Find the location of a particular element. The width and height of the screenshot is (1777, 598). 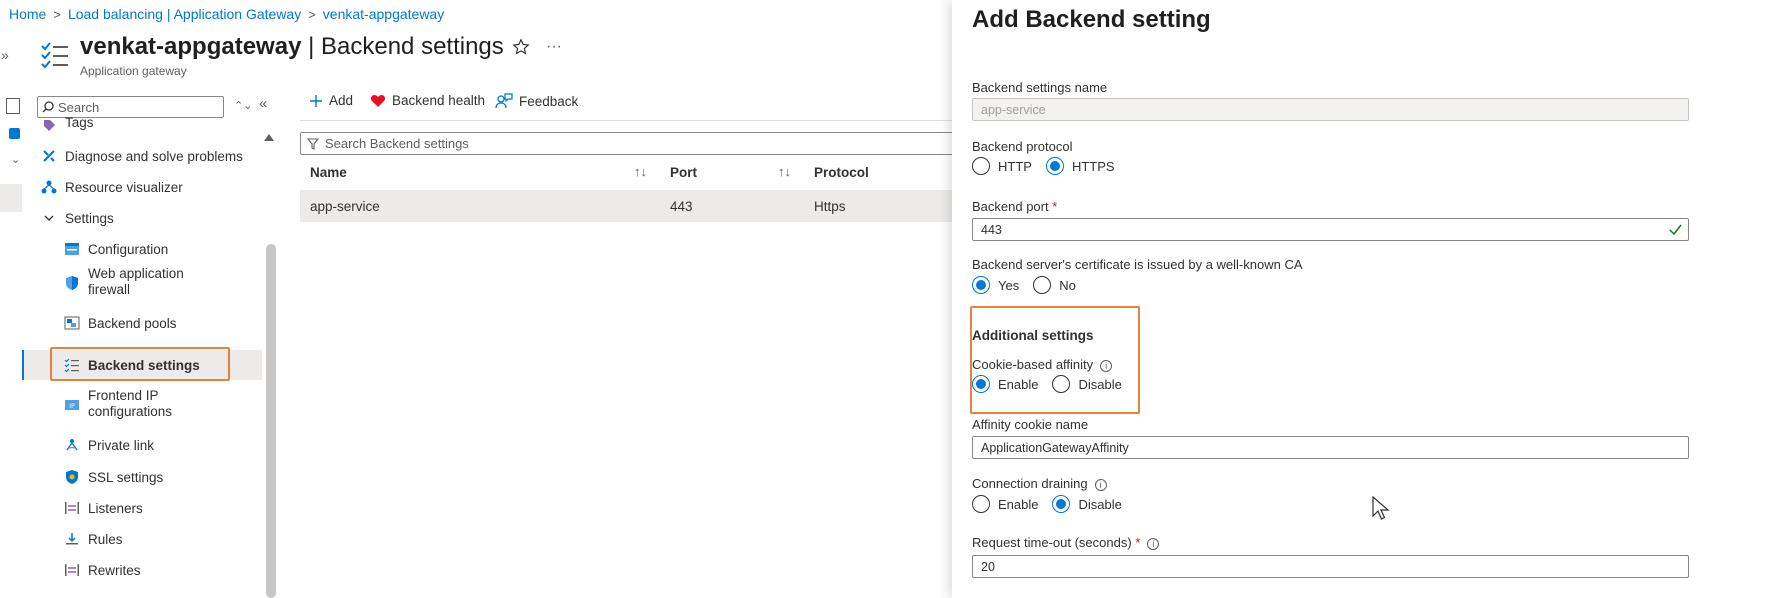

grid-search-box is located at coordinates (630, 143).